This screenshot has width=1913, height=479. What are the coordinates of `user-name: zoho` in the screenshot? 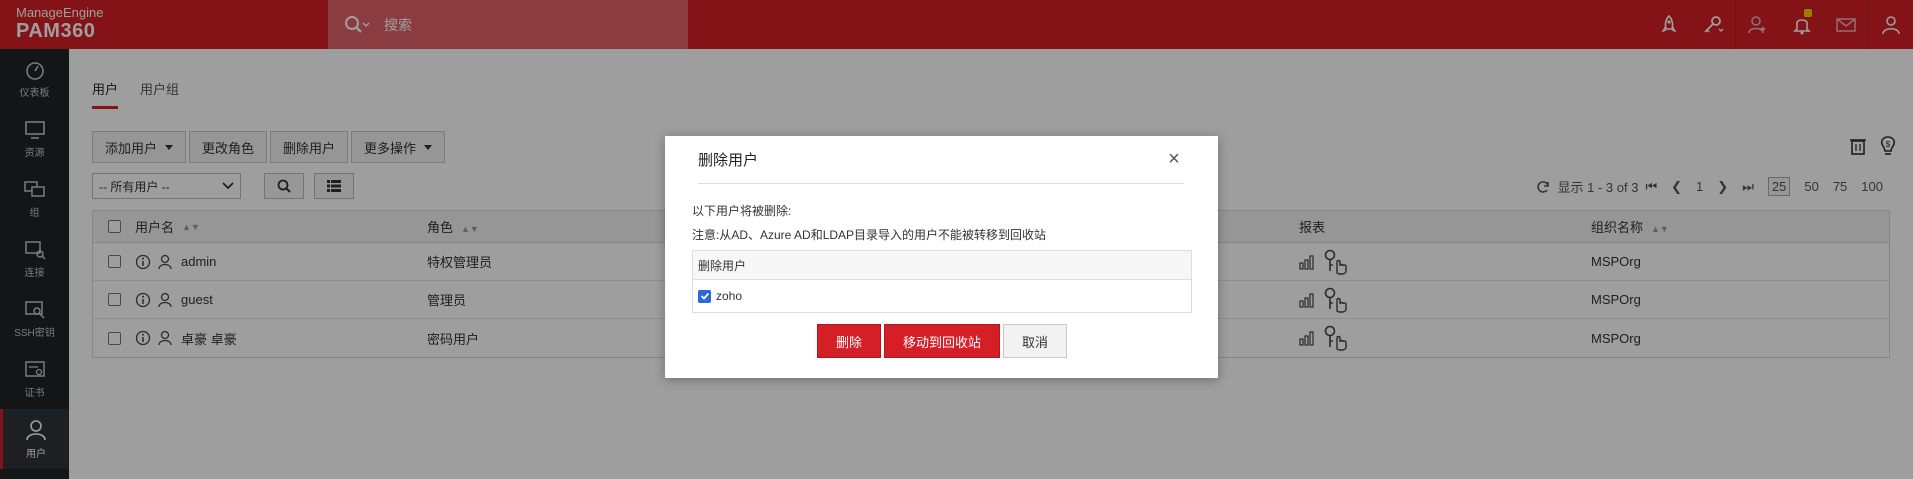 It's located at (729, 296).